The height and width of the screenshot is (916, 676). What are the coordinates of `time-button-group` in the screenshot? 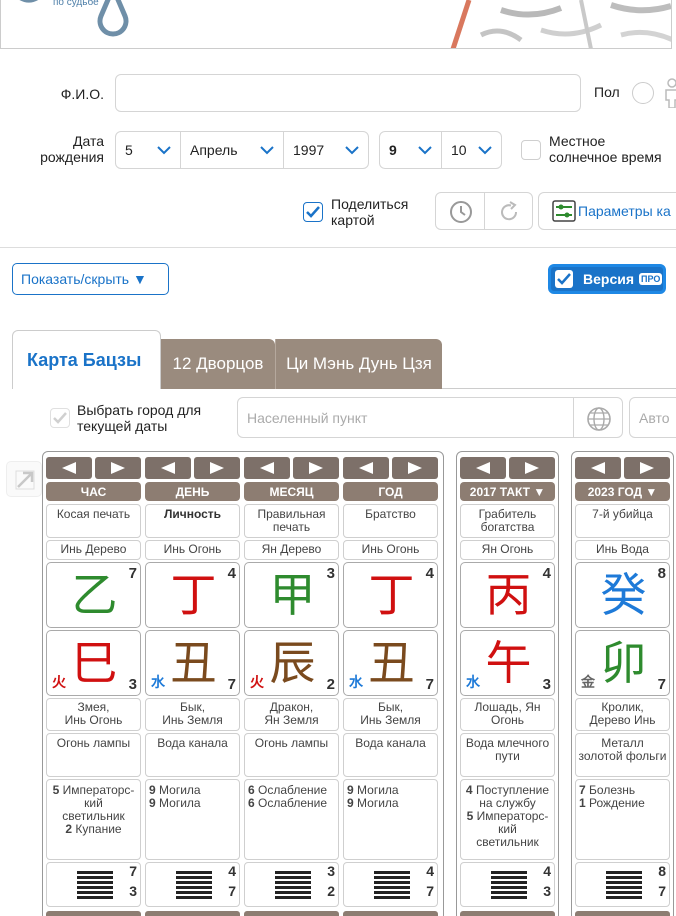 It's located at (484, 211).